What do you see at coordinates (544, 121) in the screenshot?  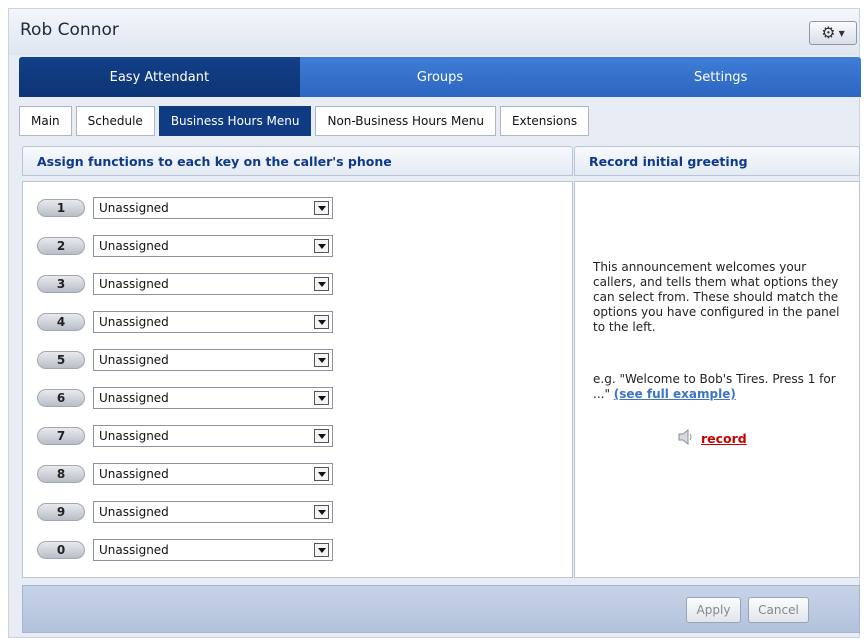 I see `tab-extensions: Extensions` at bounding box center [544, 121].